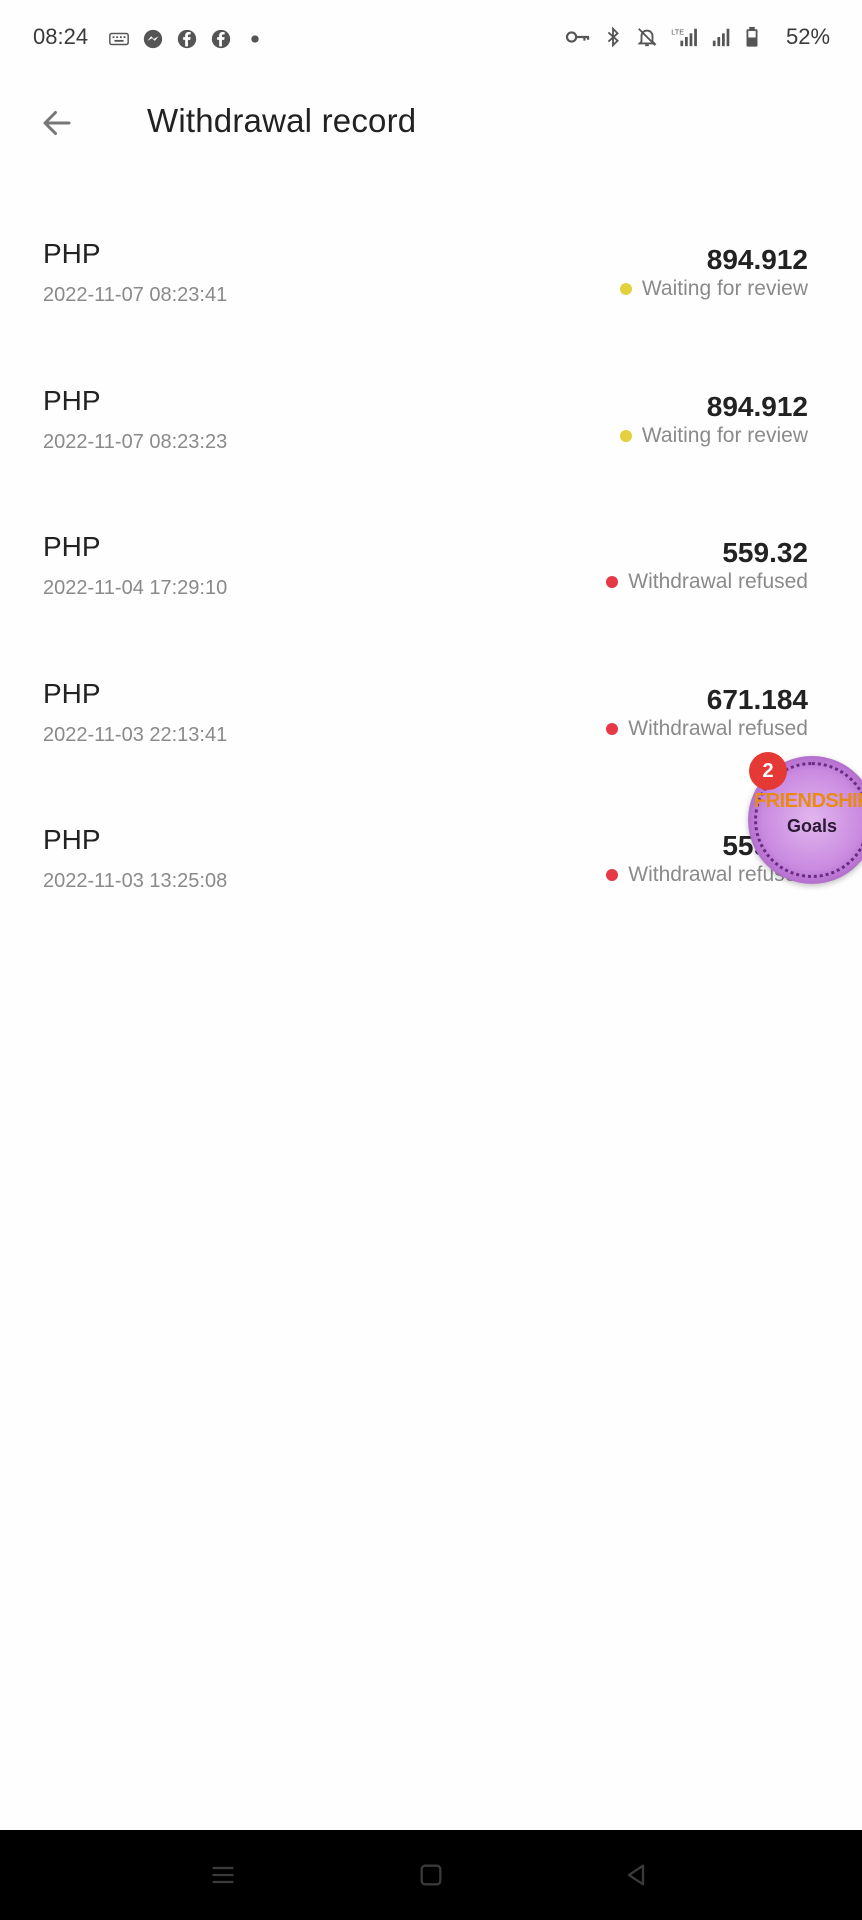 This screenshot has width=862, height=1920. I want to click on back-triangle-icon, so click(636, 1875).